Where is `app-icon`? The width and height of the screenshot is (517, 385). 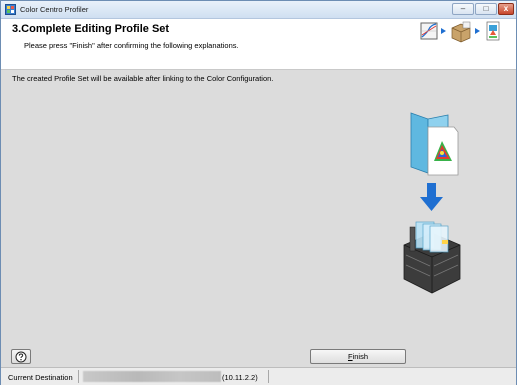 app-icon is located at coordinates (10, 9).